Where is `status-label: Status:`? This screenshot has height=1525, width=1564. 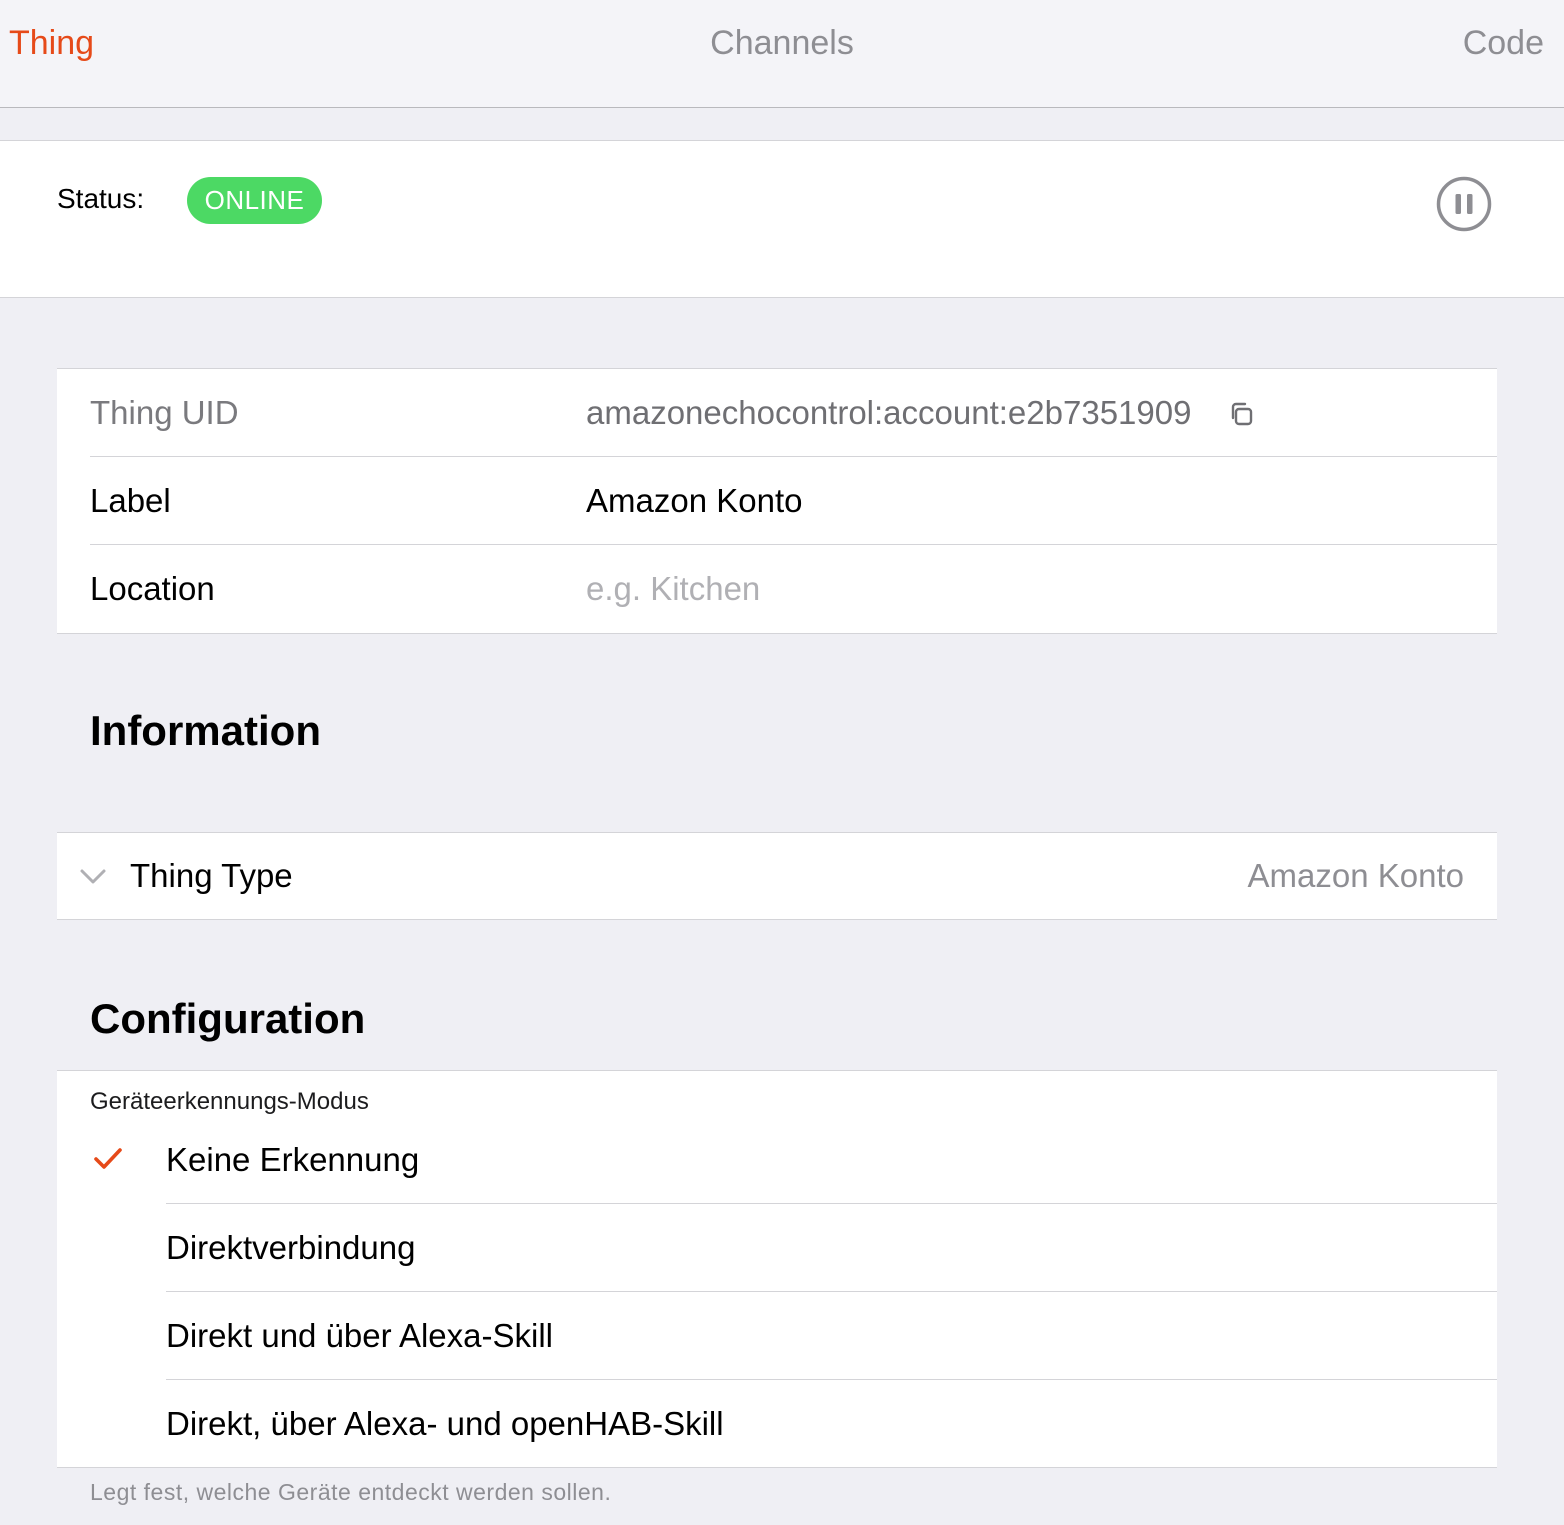 status-label: Status: is located at coordinates (101, 198).